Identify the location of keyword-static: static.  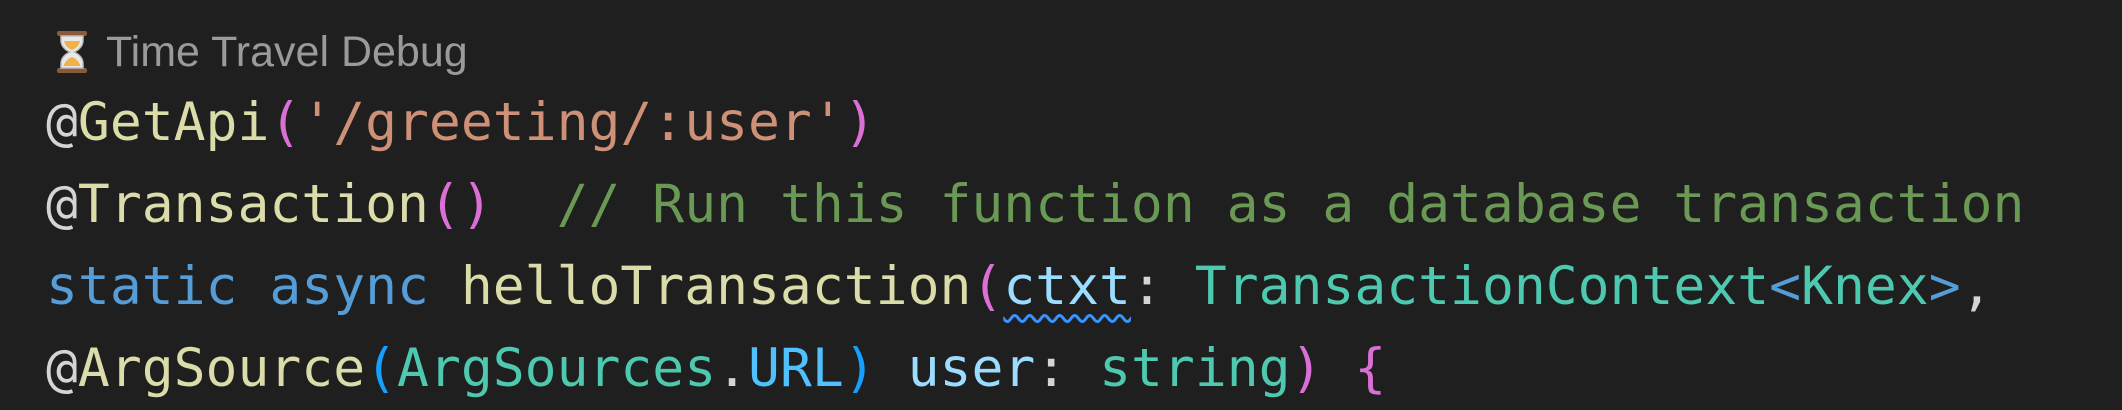
(142, 286).